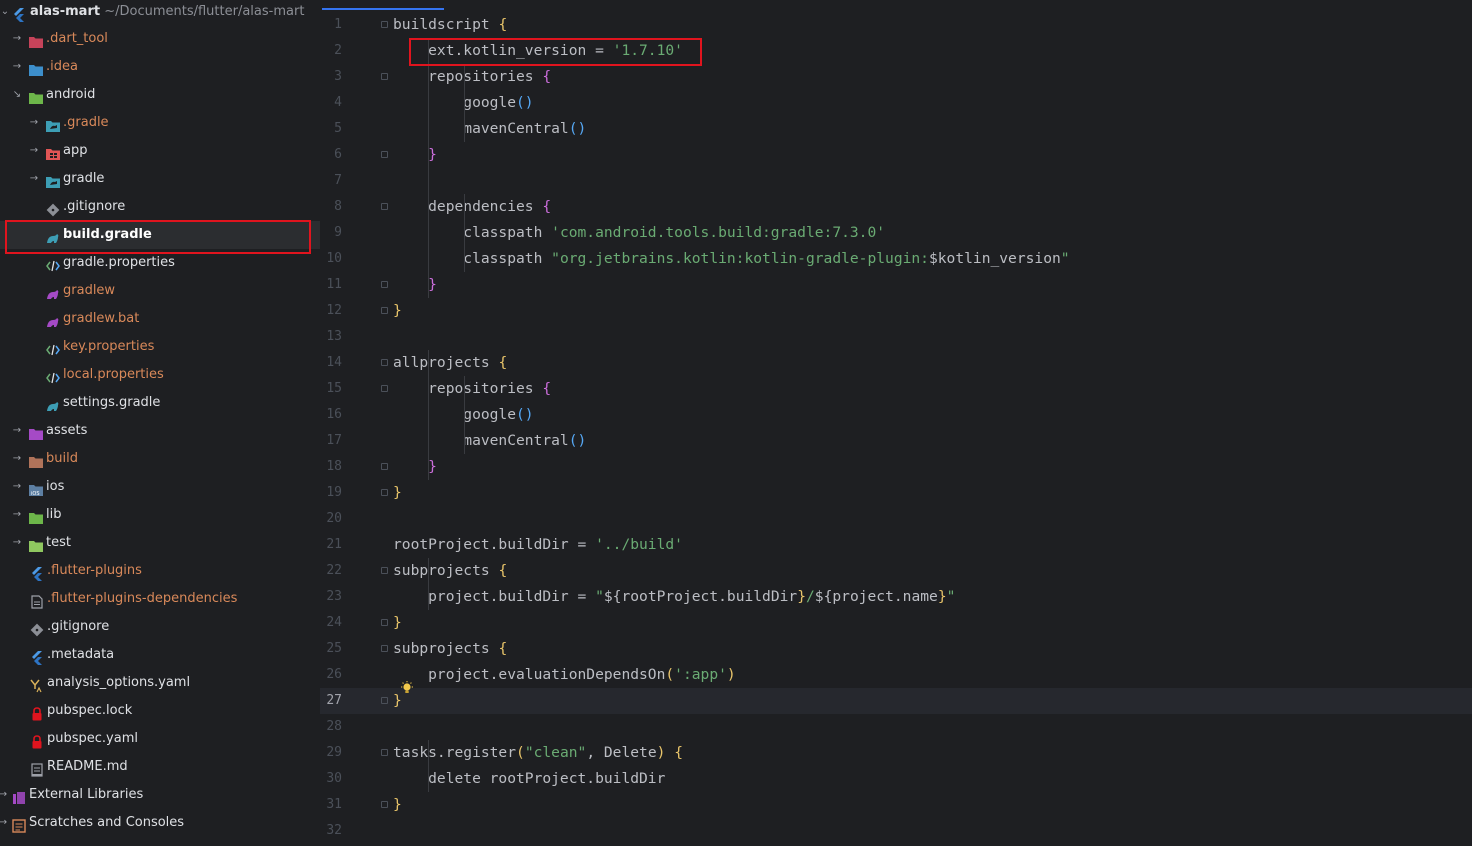  I want to click on tree-item: → iOS ios, so click(160, 487).